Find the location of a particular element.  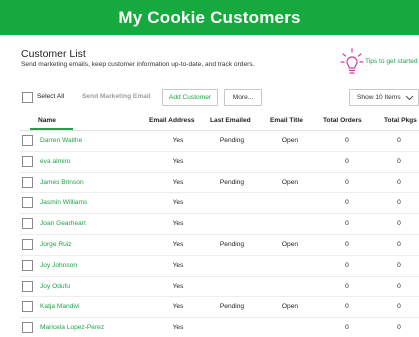

customer-name-link: Katja Mandivi is located at coordinates (60, 306).